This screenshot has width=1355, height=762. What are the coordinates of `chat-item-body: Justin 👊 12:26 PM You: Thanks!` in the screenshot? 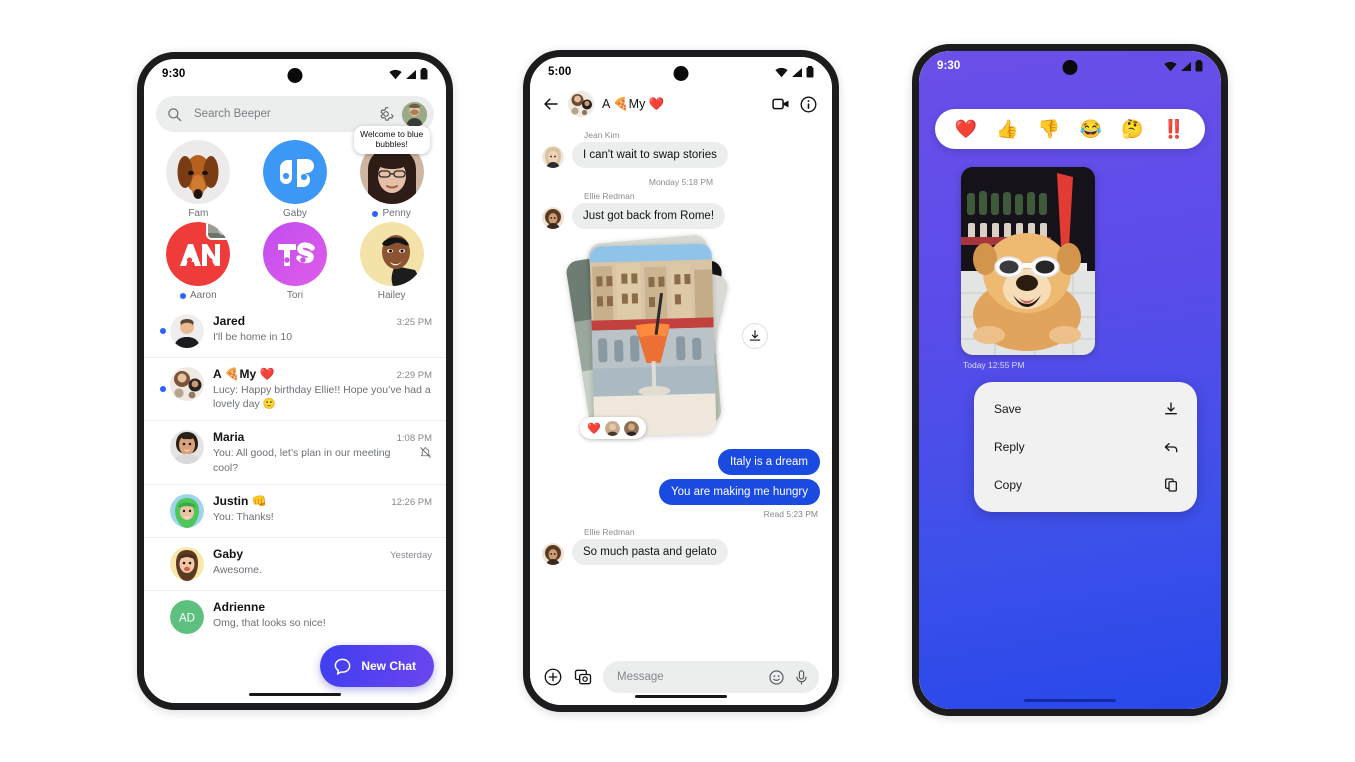 It's located at (322, 509).